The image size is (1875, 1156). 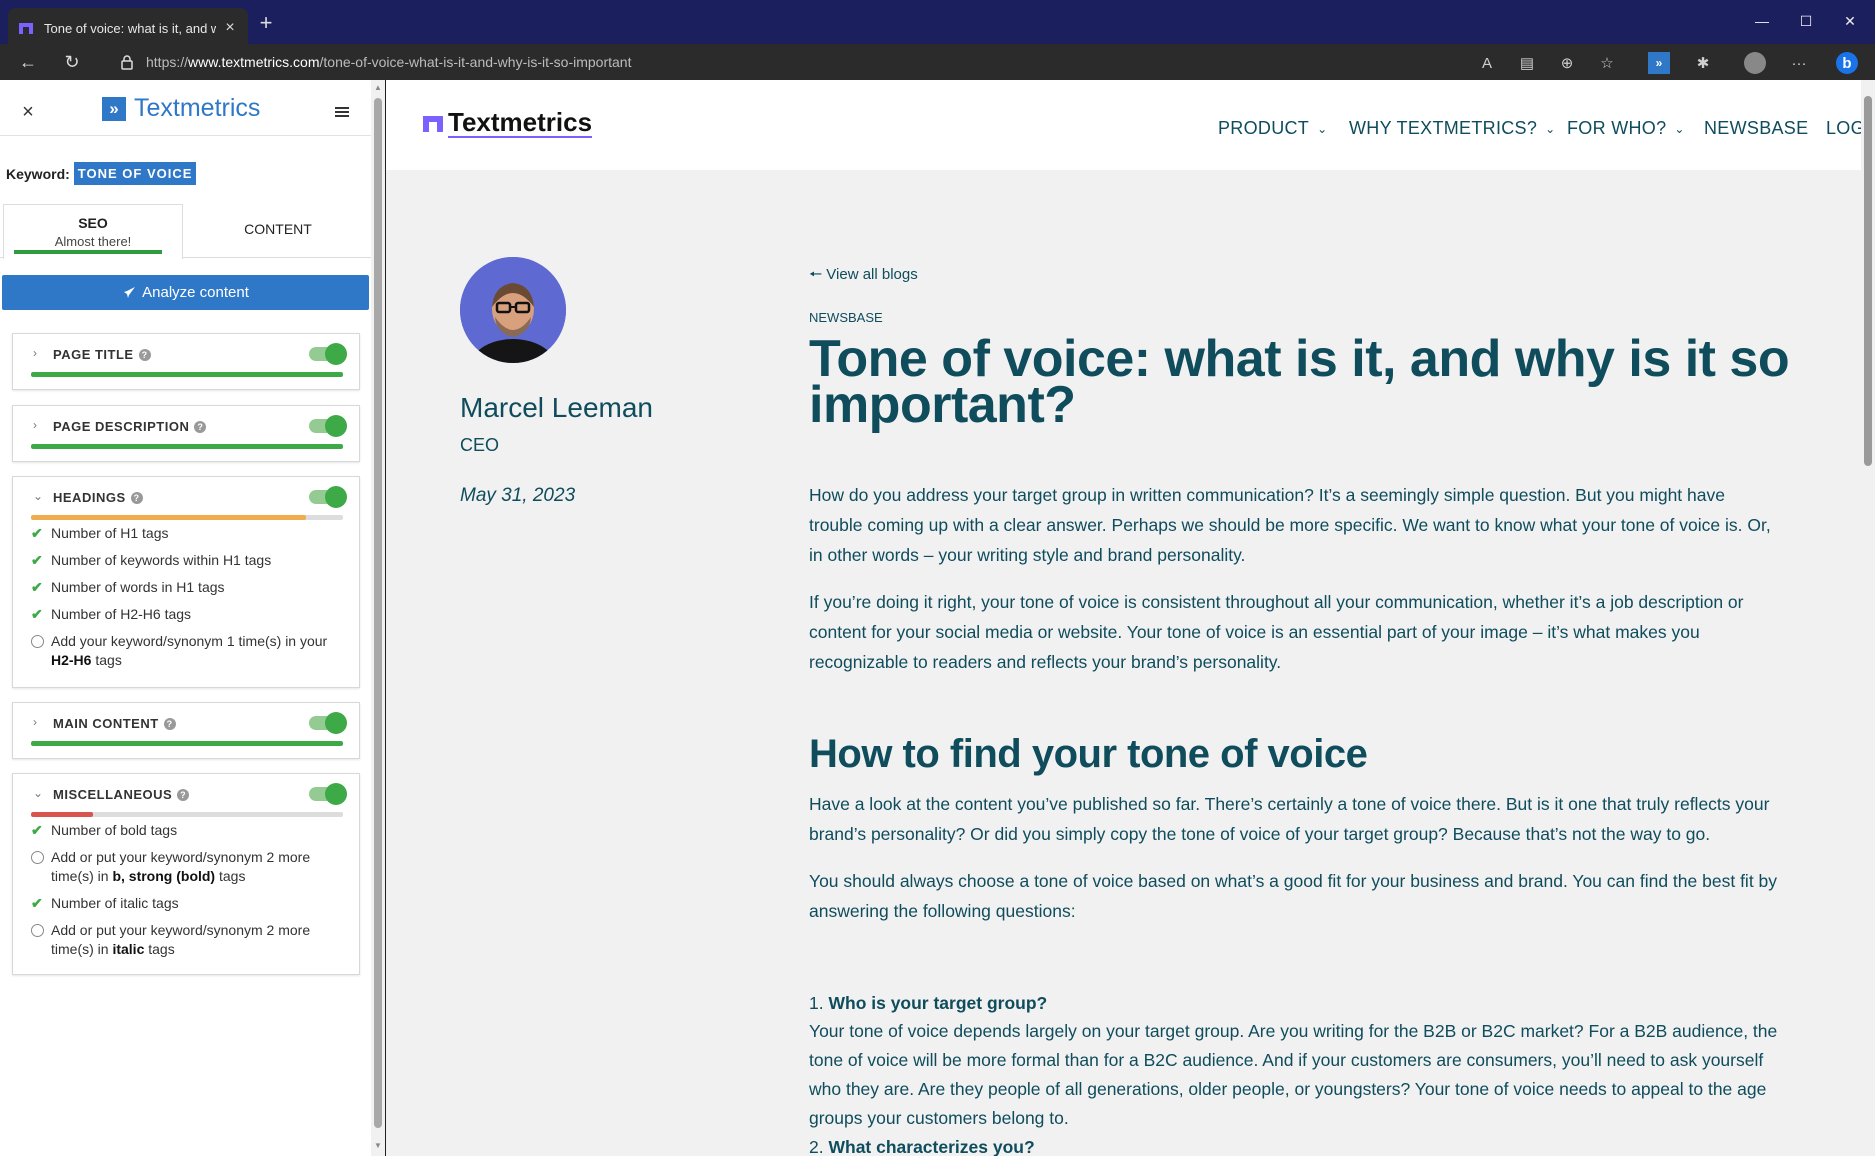 I want to click on analyze-content-button: Analyze content, so click(x=185, y=292).